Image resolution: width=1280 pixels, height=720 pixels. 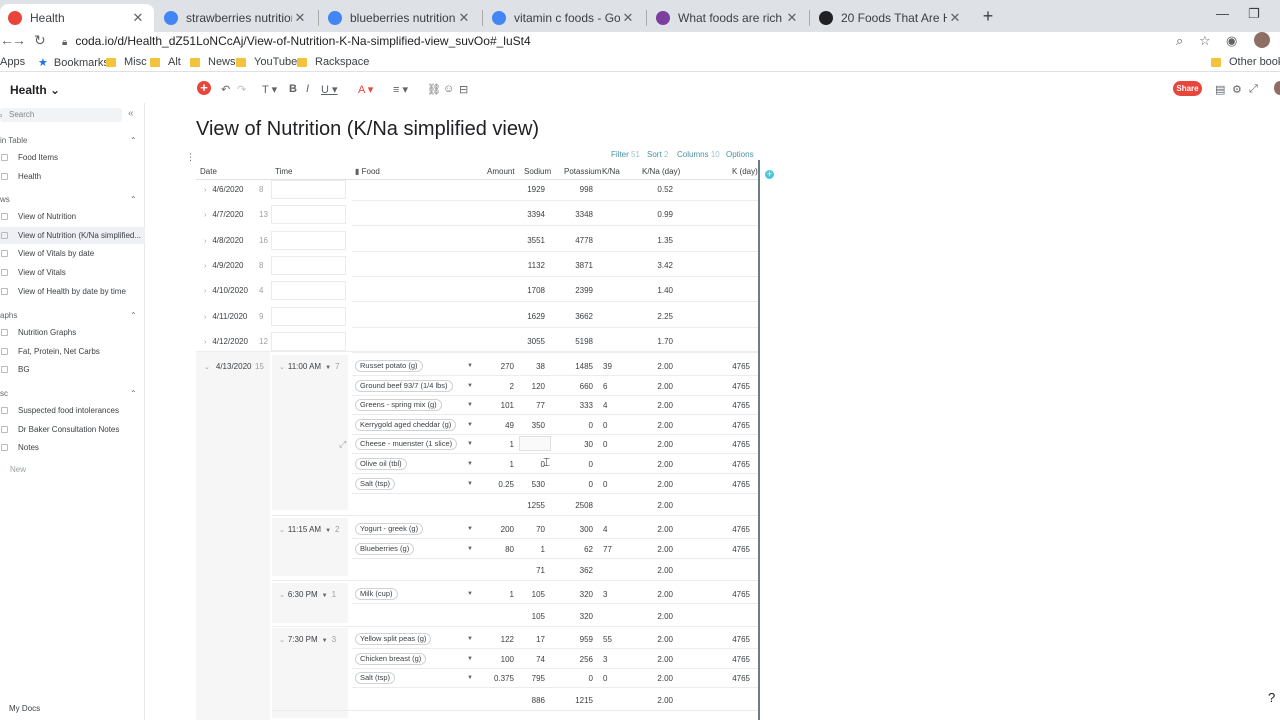 What do you see at coordinates (501, 171) in the screenshot?
I see `col-header-amount: Amount` at bounding box center [501, 171].